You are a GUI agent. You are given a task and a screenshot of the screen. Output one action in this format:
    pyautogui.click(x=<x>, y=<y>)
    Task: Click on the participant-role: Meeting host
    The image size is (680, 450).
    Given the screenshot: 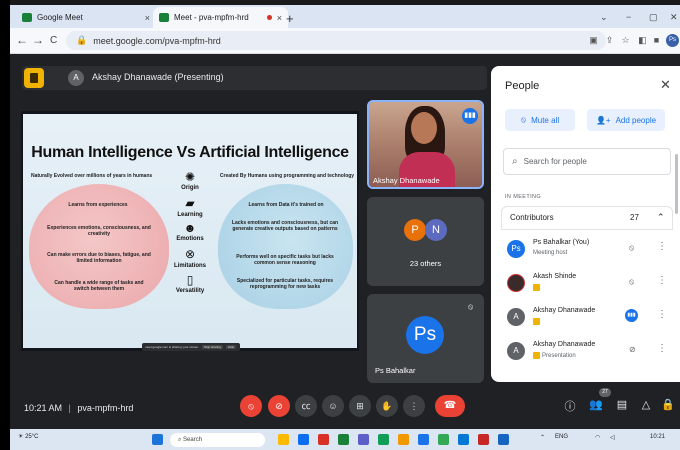 What is the action you would take?
    pyautogui.click(x=550, y=253)
    